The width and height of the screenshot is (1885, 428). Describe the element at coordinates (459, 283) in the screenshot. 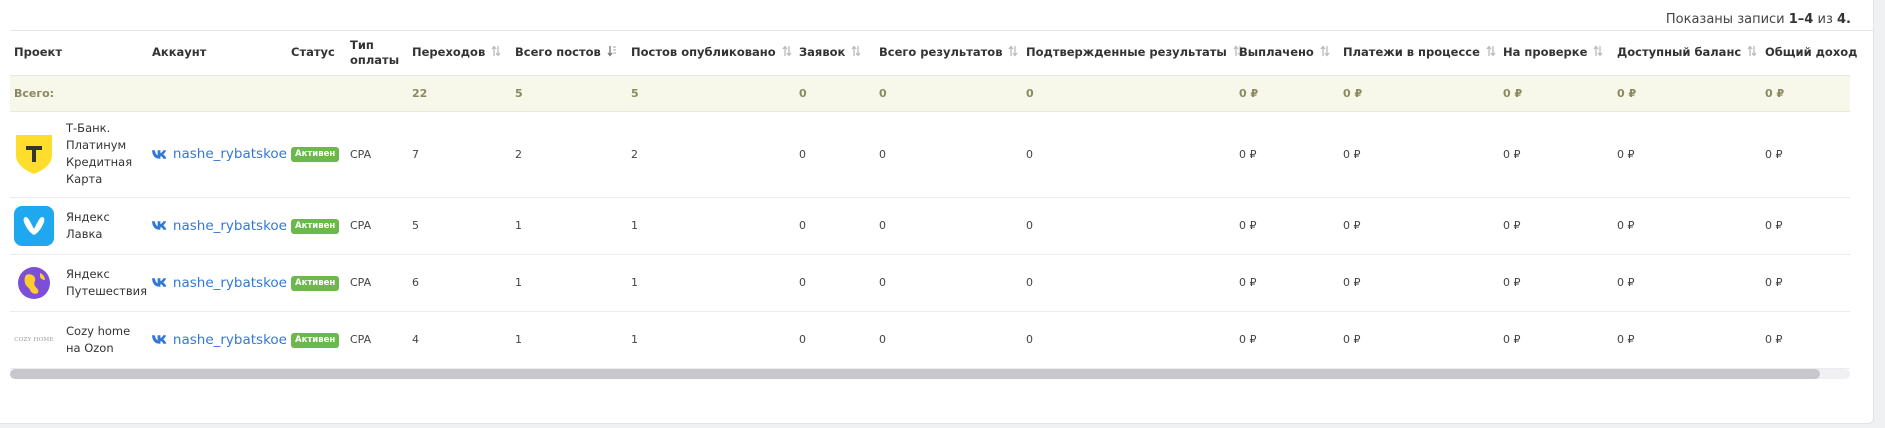

I see `cell: 6` at that location.